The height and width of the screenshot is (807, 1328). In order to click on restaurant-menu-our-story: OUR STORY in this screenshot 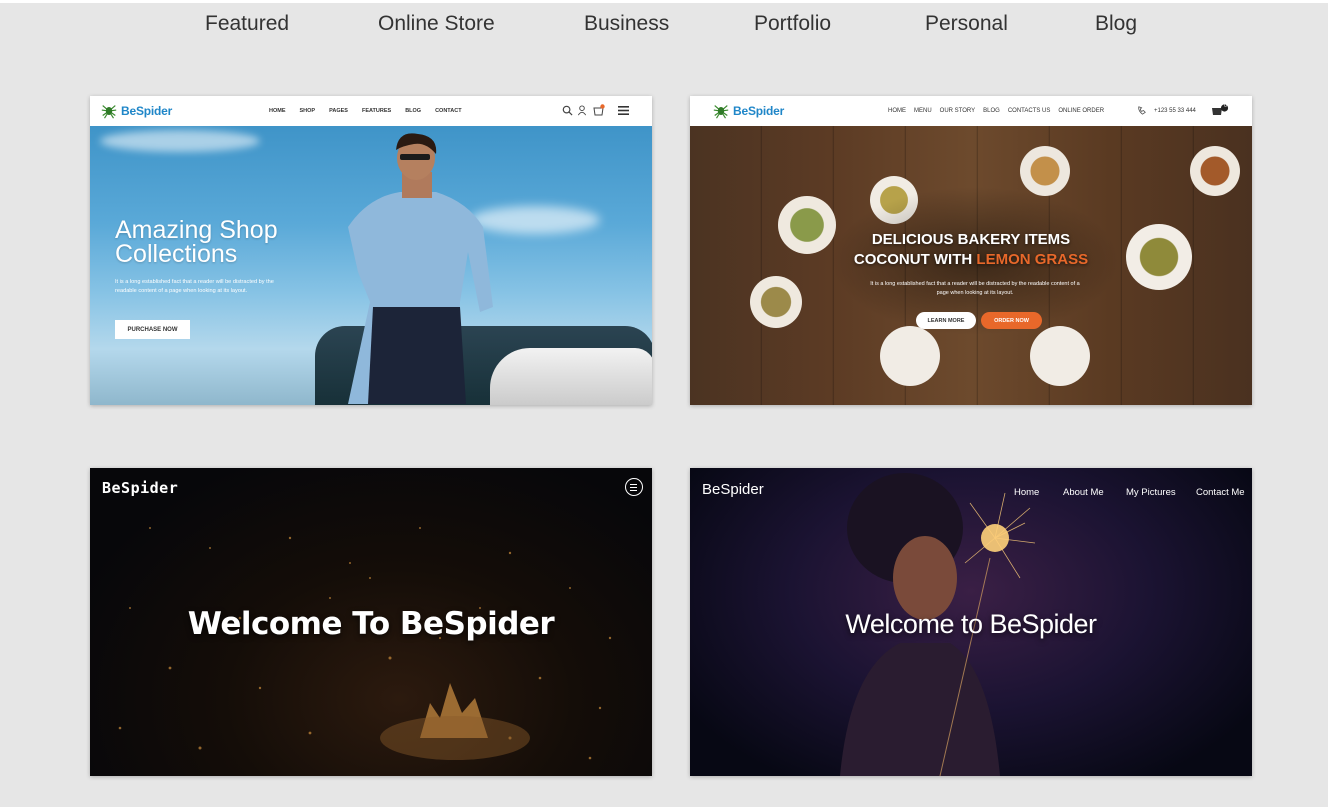, I will do `click(957, 111)`.